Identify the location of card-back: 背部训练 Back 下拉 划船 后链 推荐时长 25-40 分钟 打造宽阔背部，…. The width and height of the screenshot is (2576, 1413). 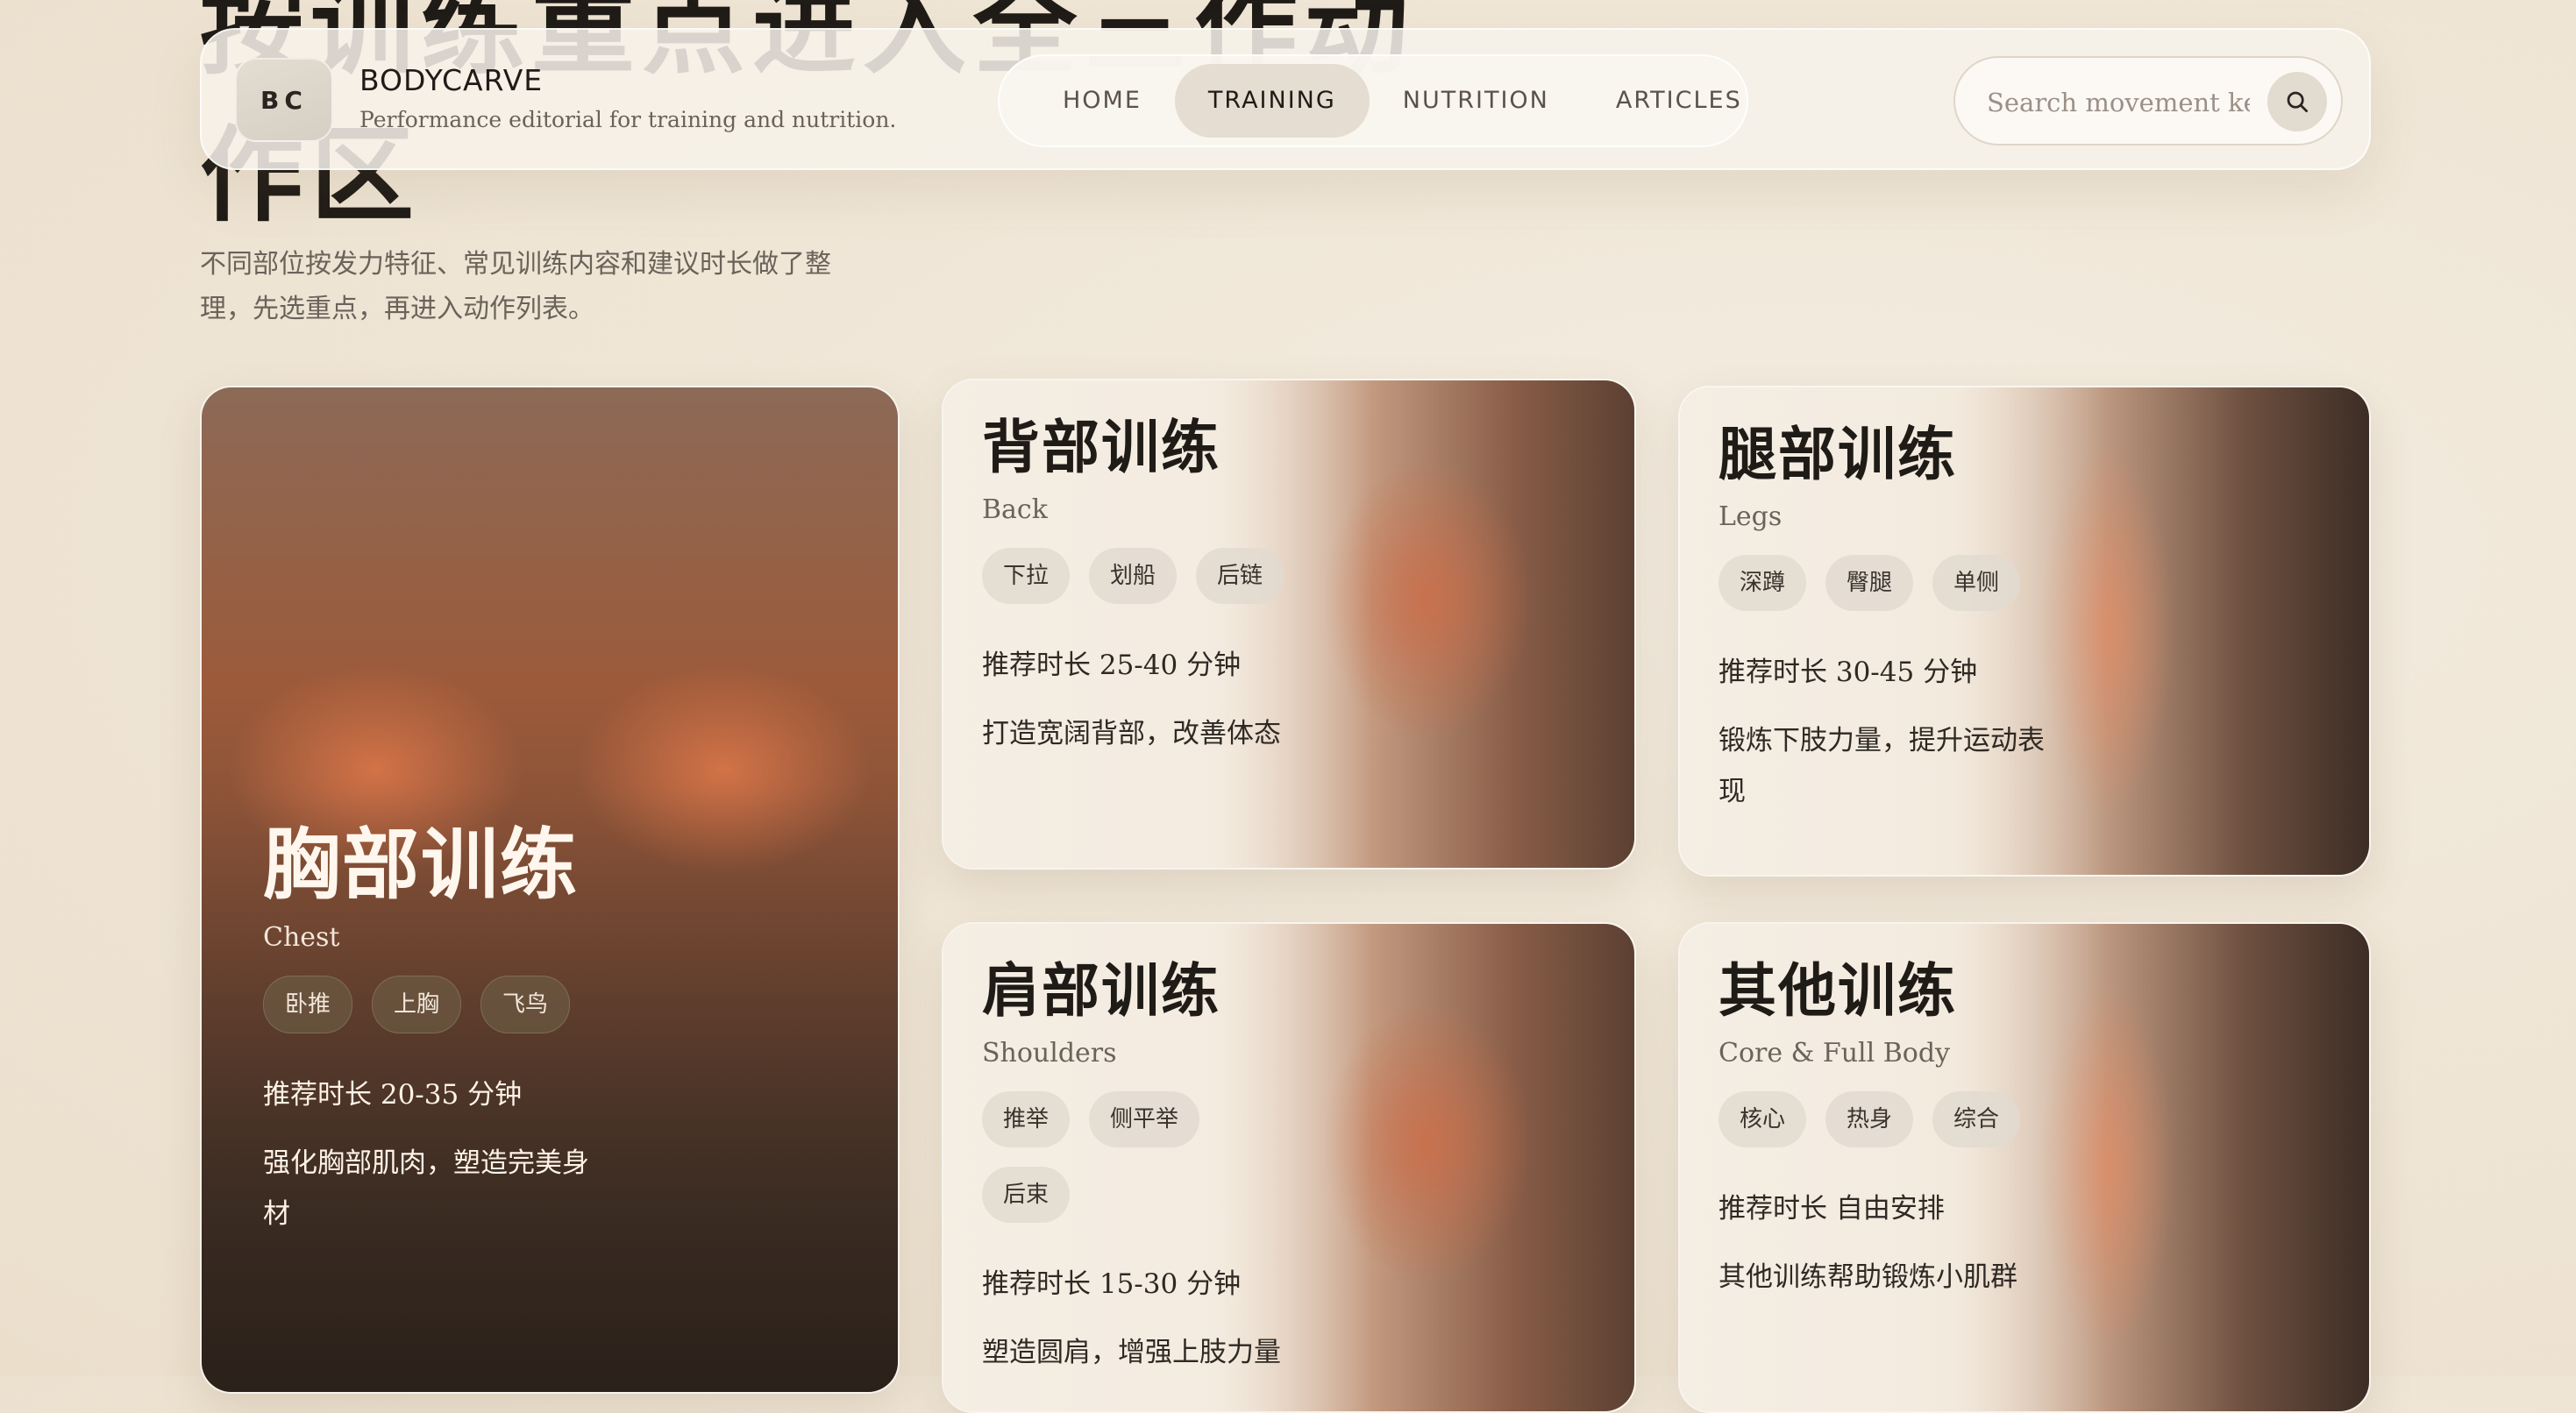
(1289, 624).